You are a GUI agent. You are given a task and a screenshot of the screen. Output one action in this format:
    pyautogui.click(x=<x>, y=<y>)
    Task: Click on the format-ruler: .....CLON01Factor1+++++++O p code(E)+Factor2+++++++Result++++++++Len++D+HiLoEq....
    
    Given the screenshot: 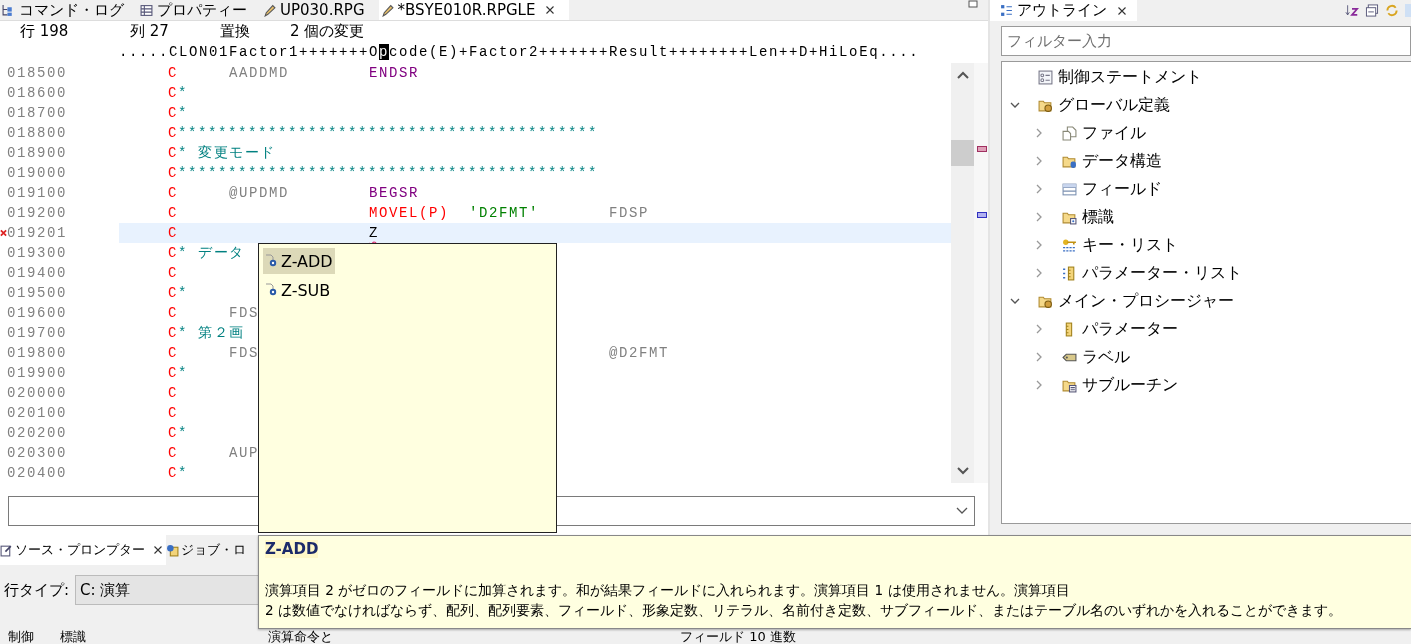 What is the action you would take?
    pyautogui.click(x=519, y=52)
    